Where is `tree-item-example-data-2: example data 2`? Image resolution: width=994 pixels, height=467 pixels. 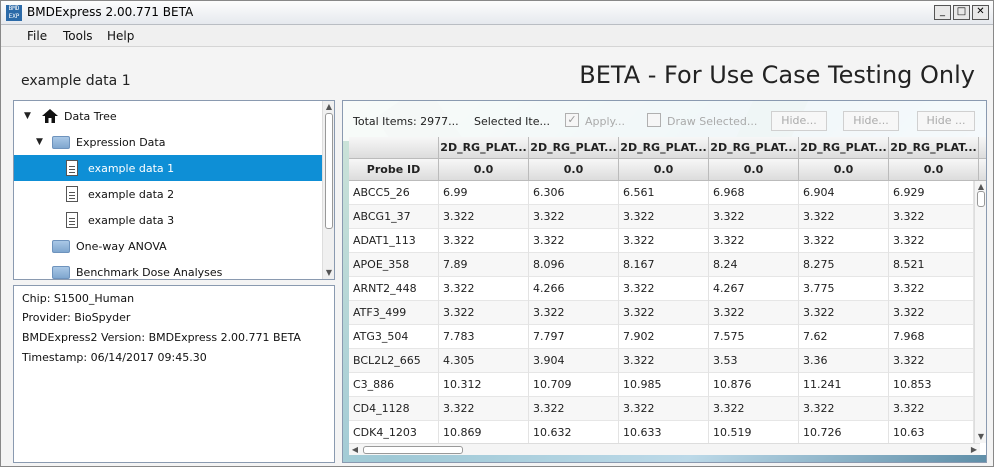
tree-item-example-data-2: example data 2 is located at coordinates (168, 194).